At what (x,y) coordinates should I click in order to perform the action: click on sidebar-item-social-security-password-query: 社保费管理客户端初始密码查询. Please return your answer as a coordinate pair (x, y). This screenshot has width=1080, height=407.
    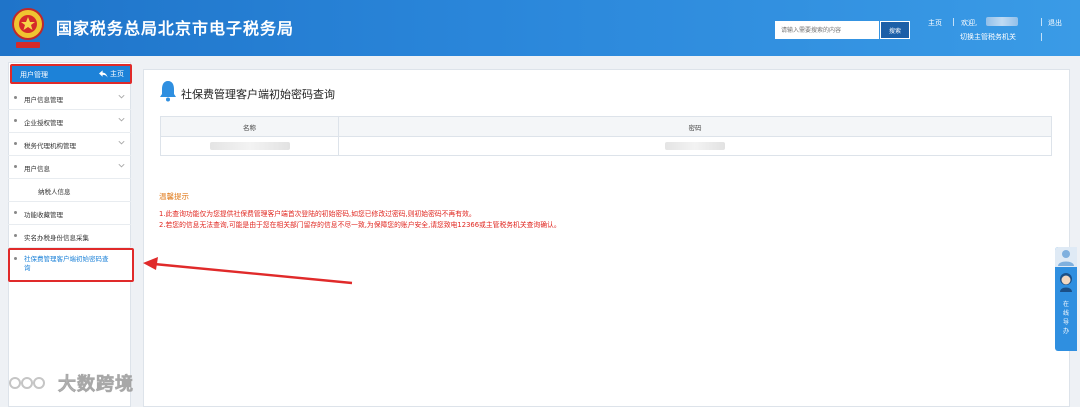
    Looking at the image, I should click on (71, 265).